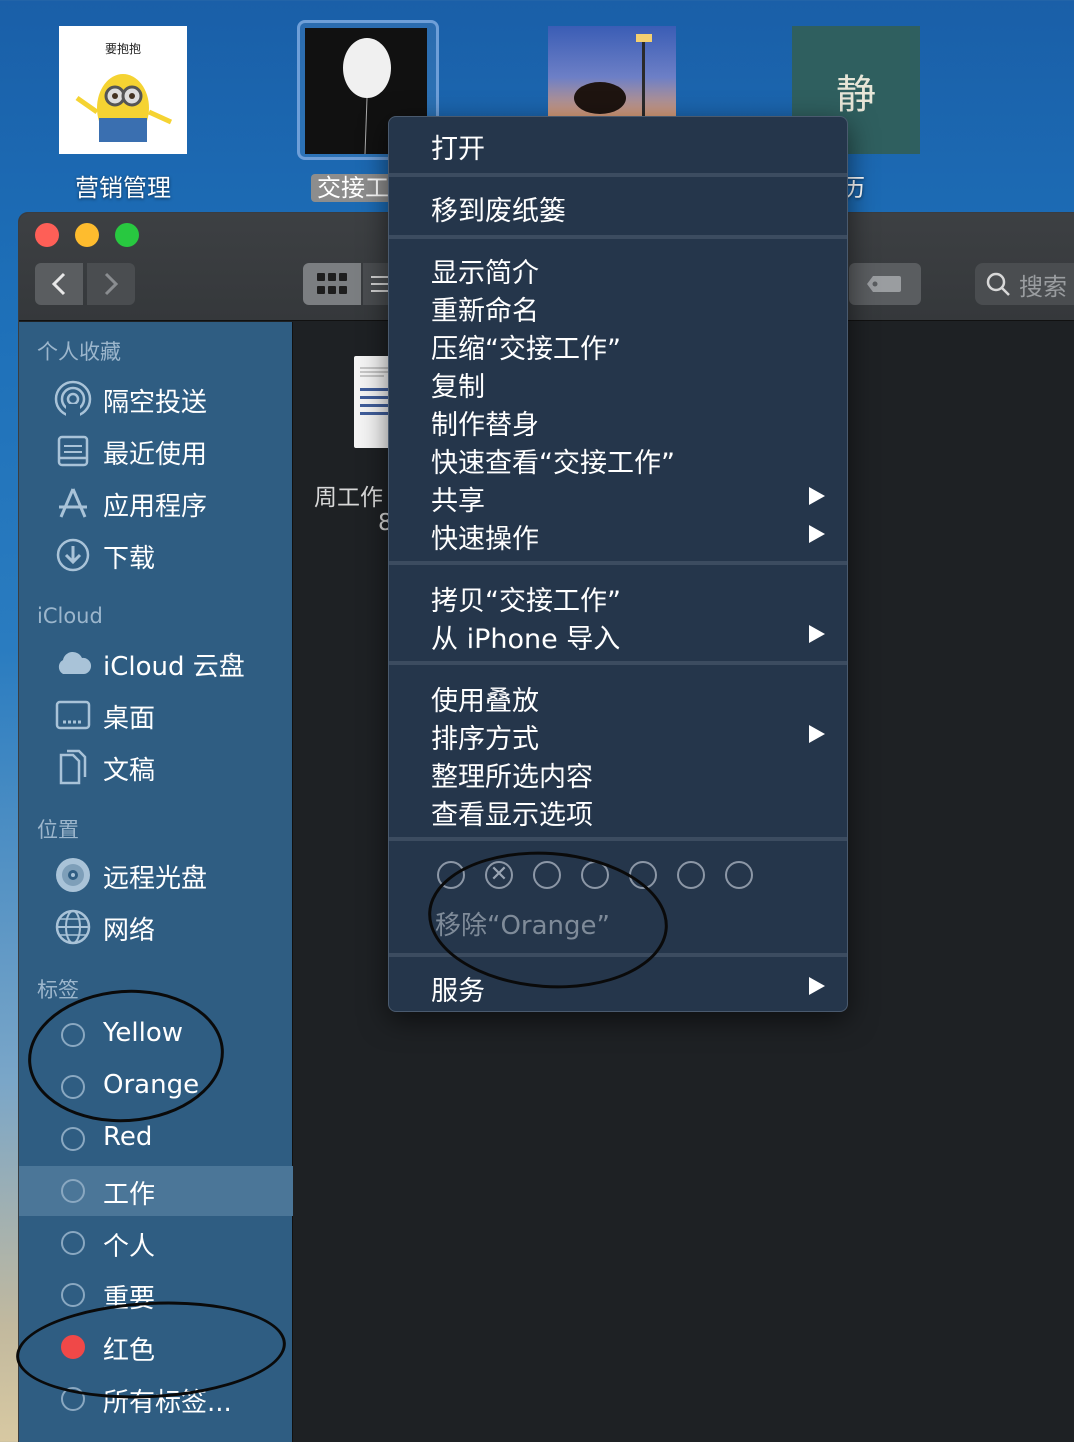 This screenshot has height=1442, width=1074. What do you see at coordinates (73, 1347) in the screenshot?
I see `red-tag-dot-icon` at bounding box center [73, 1347].